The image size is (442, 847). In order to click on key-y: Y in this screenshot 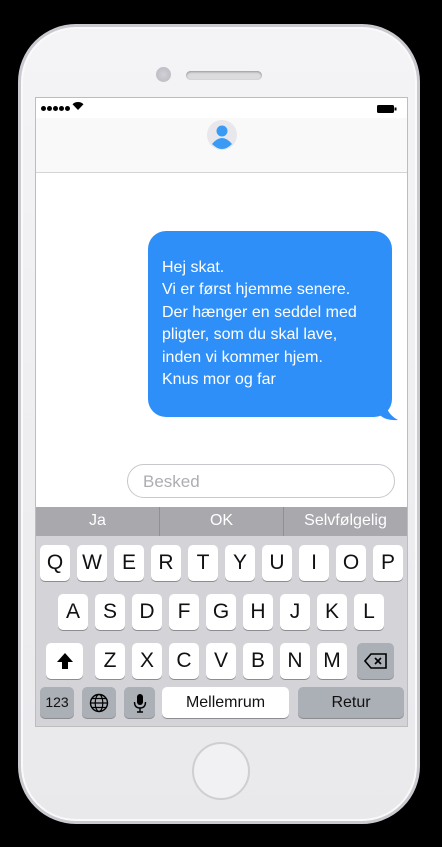, I will do `click(240, 563)`.